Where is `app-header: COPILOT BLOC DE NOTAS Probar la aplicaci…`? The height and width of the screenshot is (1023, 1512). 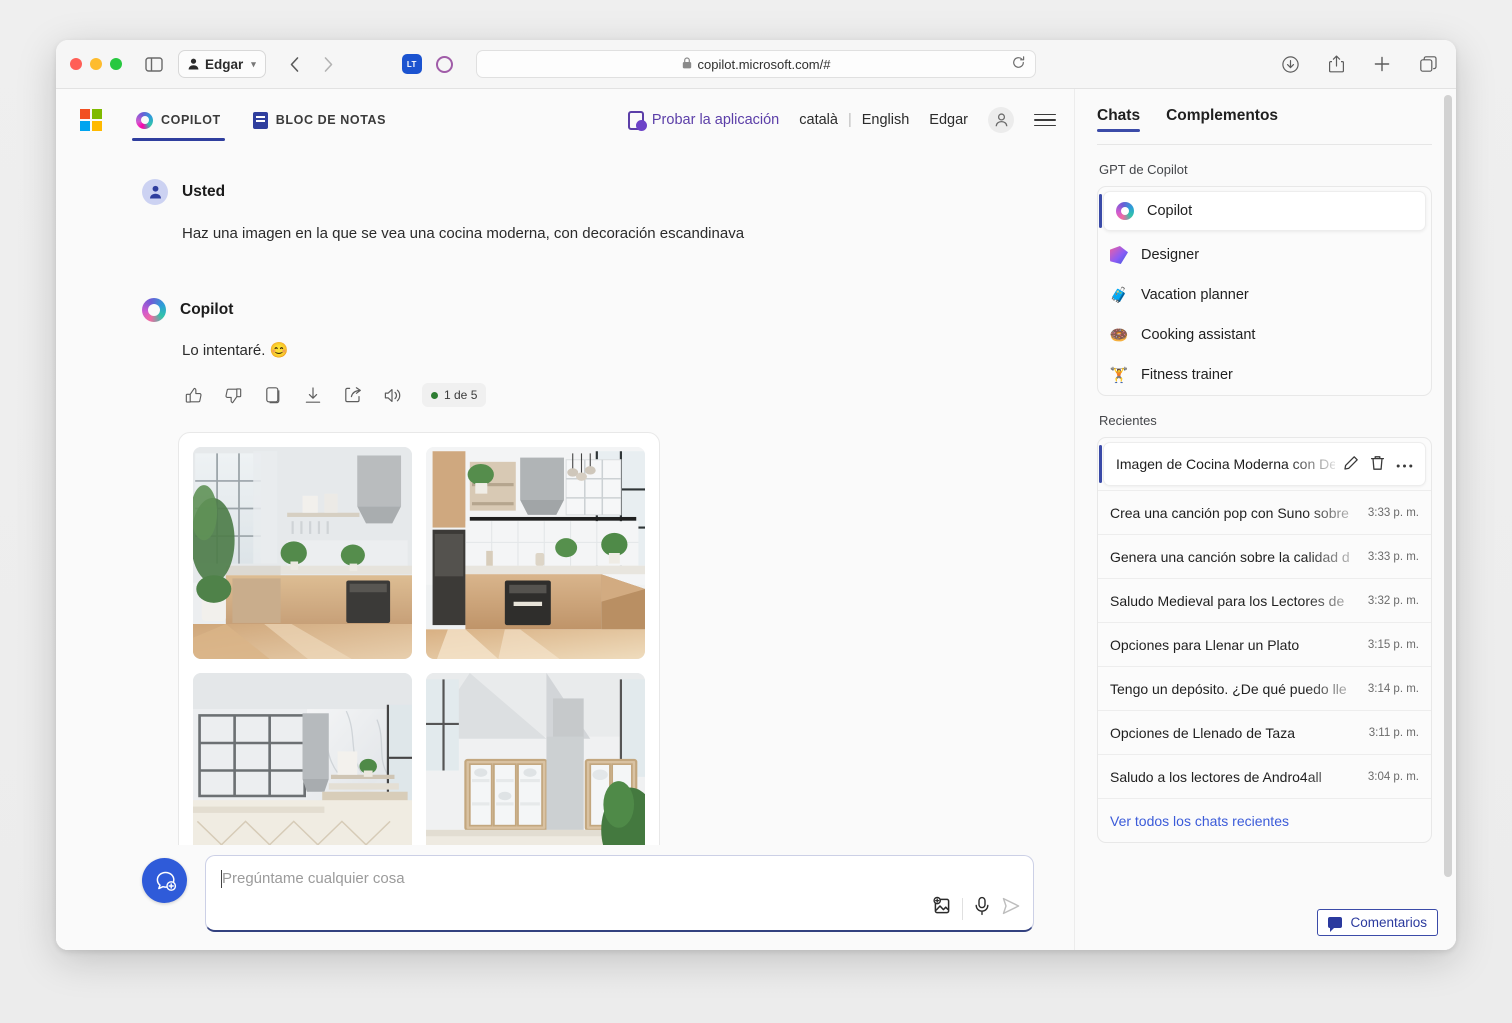 app-header: COPILOT BLOC DE NOTAS Probar la aplicaci… is located at coordinates (565, 120).